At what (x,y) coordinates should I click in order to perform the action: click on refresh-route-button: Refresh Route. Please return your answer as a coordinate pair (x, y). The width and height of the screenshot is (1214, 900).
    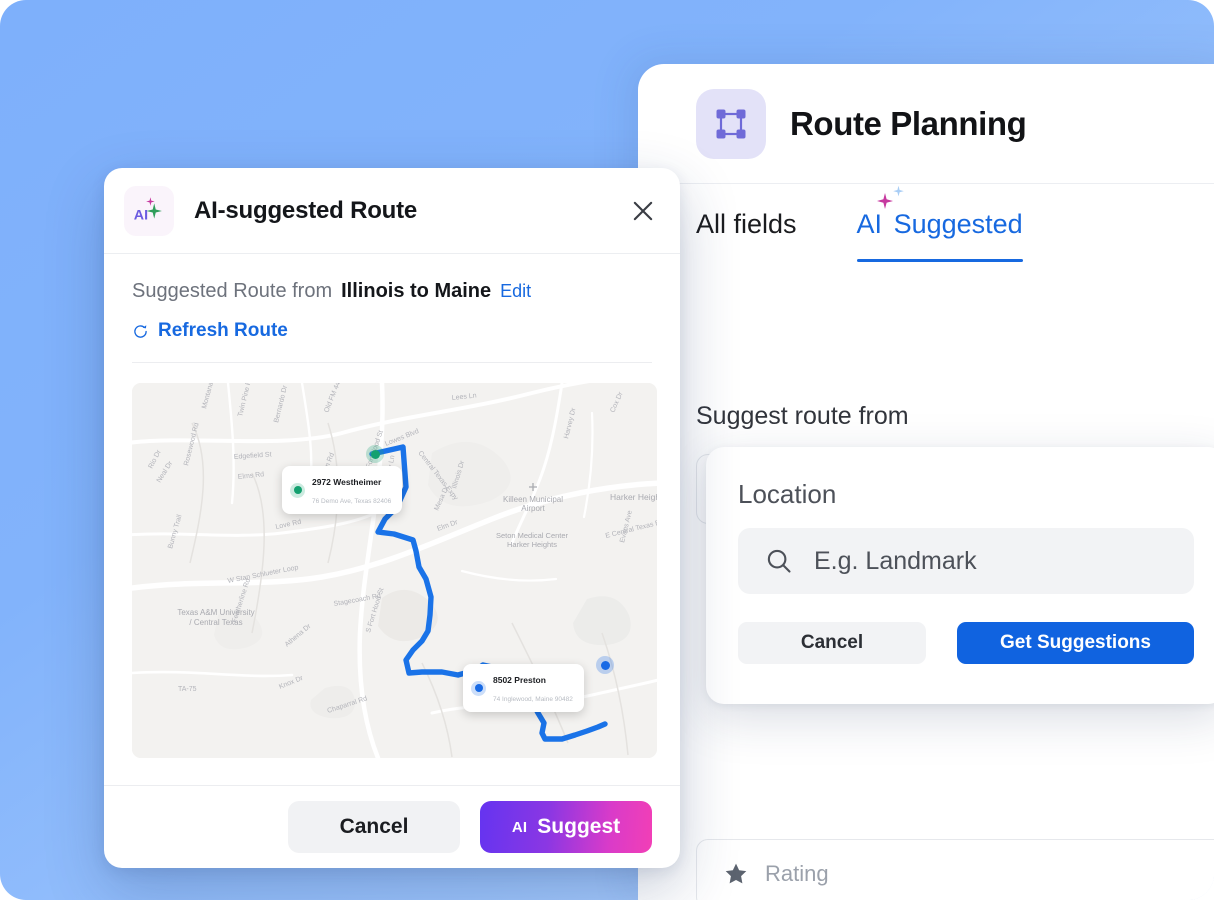
    Looking at the image, I should click on (210, 331).